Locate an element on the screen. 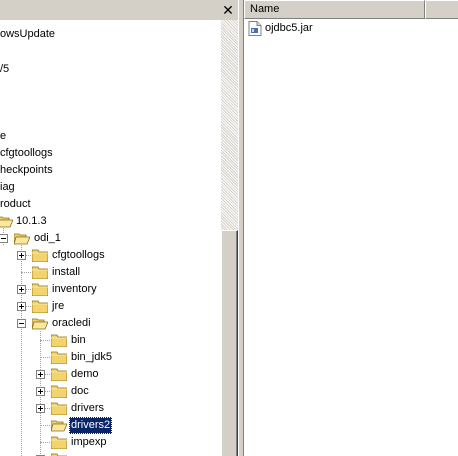 This screenshot has width=458, height=456. file-name: ojdbc5.jar is located at coordinates (289, 28).